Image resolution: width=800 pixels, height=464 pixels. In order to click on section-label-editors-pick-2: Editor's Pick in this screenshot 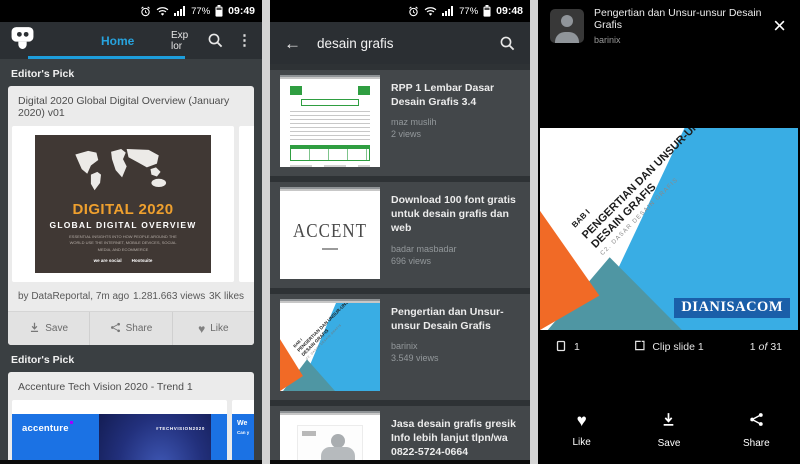, I will do `click(43, 360)`.